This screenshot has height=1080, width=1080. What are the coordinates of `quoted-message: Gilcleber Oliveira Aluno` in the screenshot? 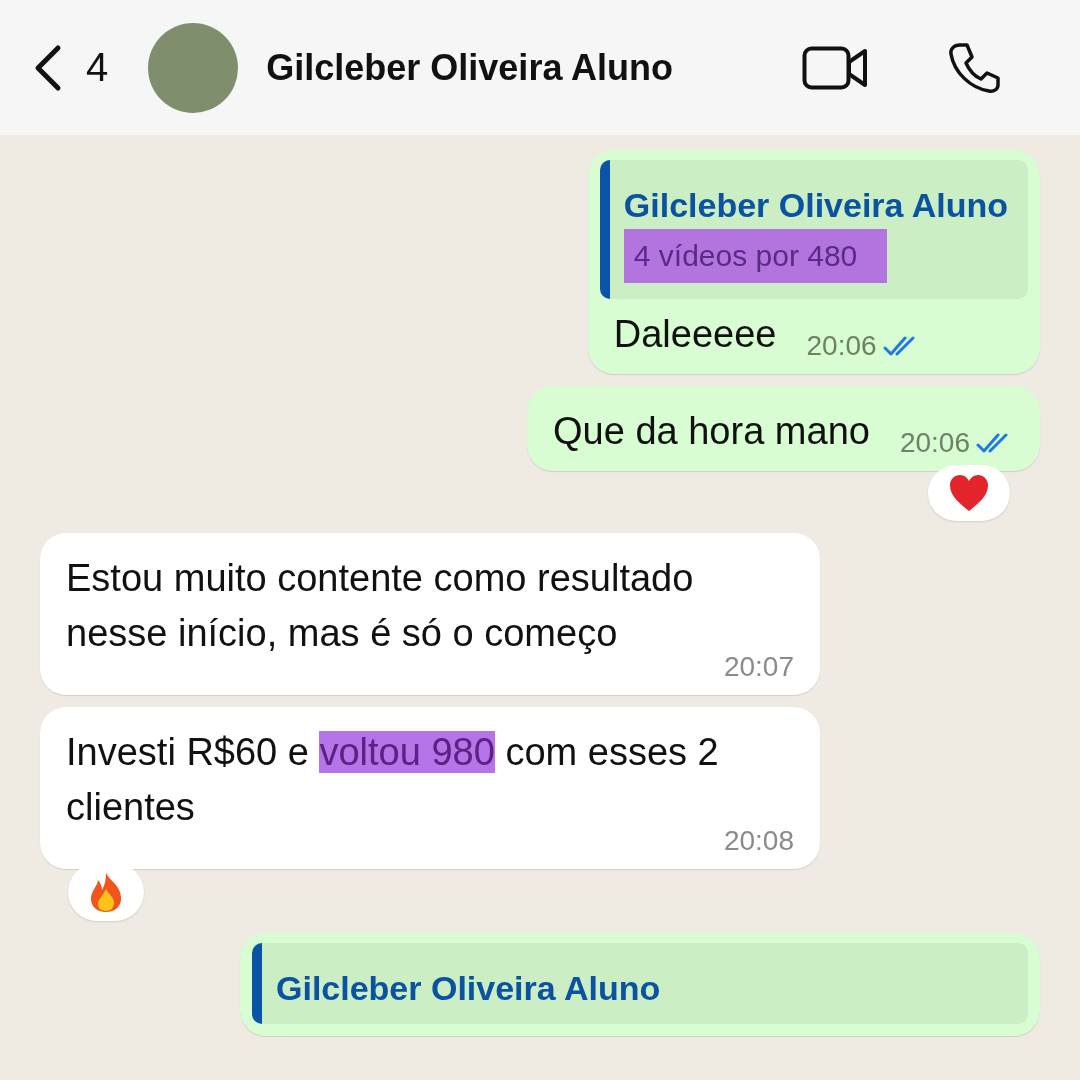 It's located at (640, 983).